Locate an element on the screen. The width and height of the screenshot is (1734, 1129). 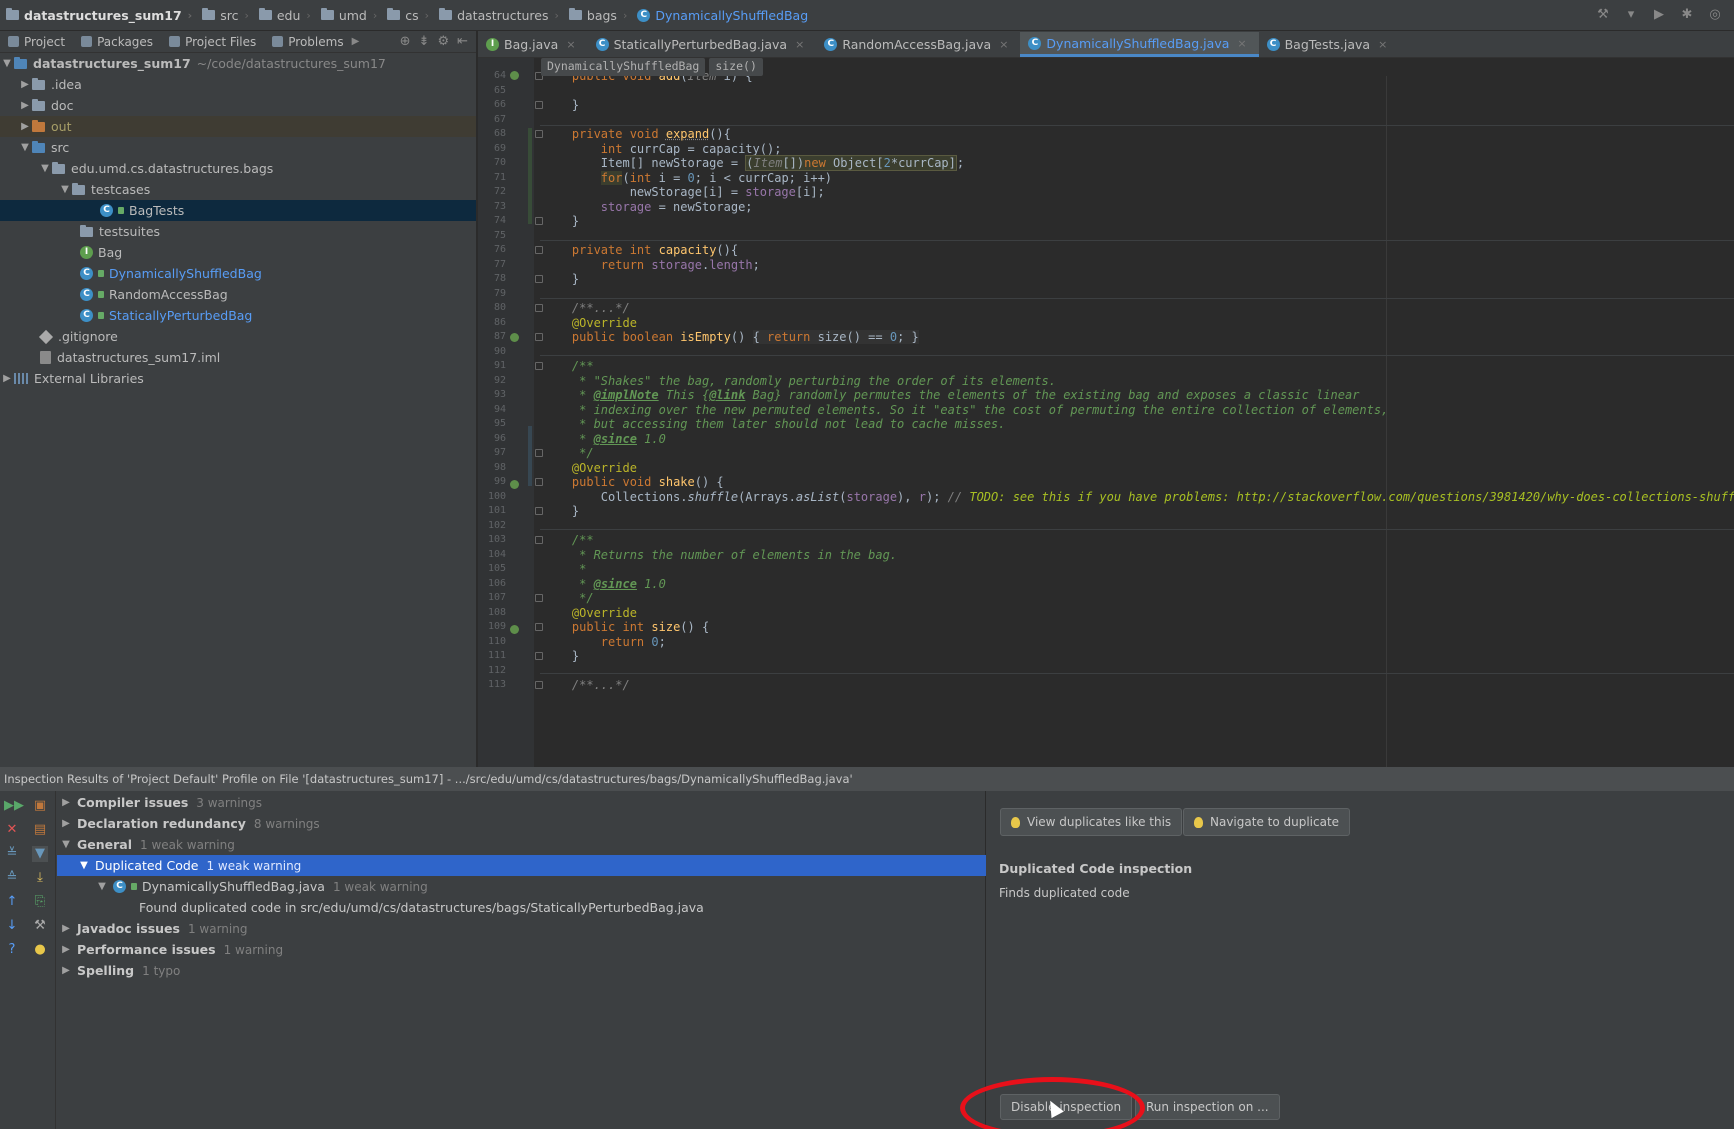
inspection-group-spelling: ▶ Spelling 1 typo is located at coordinates (521, 970).